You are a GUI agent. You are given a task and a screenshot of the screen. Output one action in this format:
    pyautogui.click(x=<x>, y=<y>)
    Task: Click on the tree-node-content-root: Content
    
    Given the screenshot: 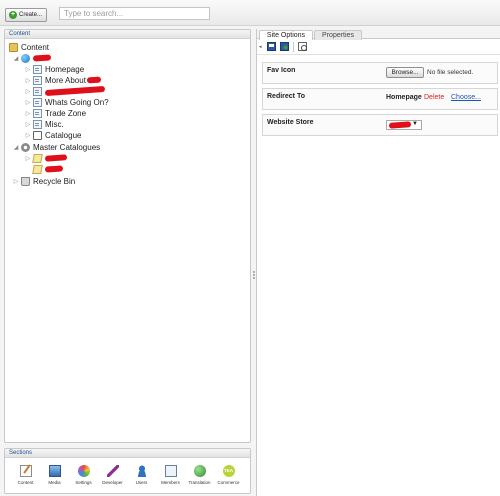 What is the action you would take?
    pyautogui.click(x=29, y=47)
    